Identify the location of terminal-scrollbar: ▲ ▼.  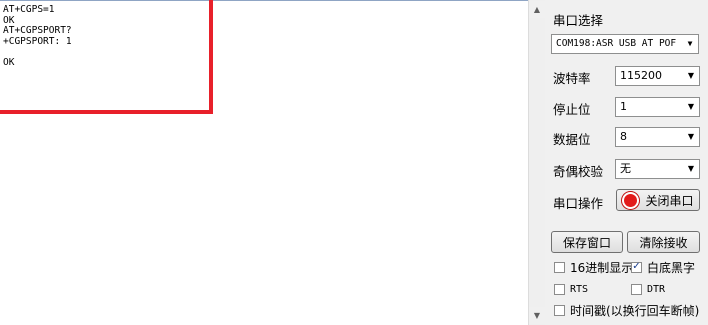
(536, 162).